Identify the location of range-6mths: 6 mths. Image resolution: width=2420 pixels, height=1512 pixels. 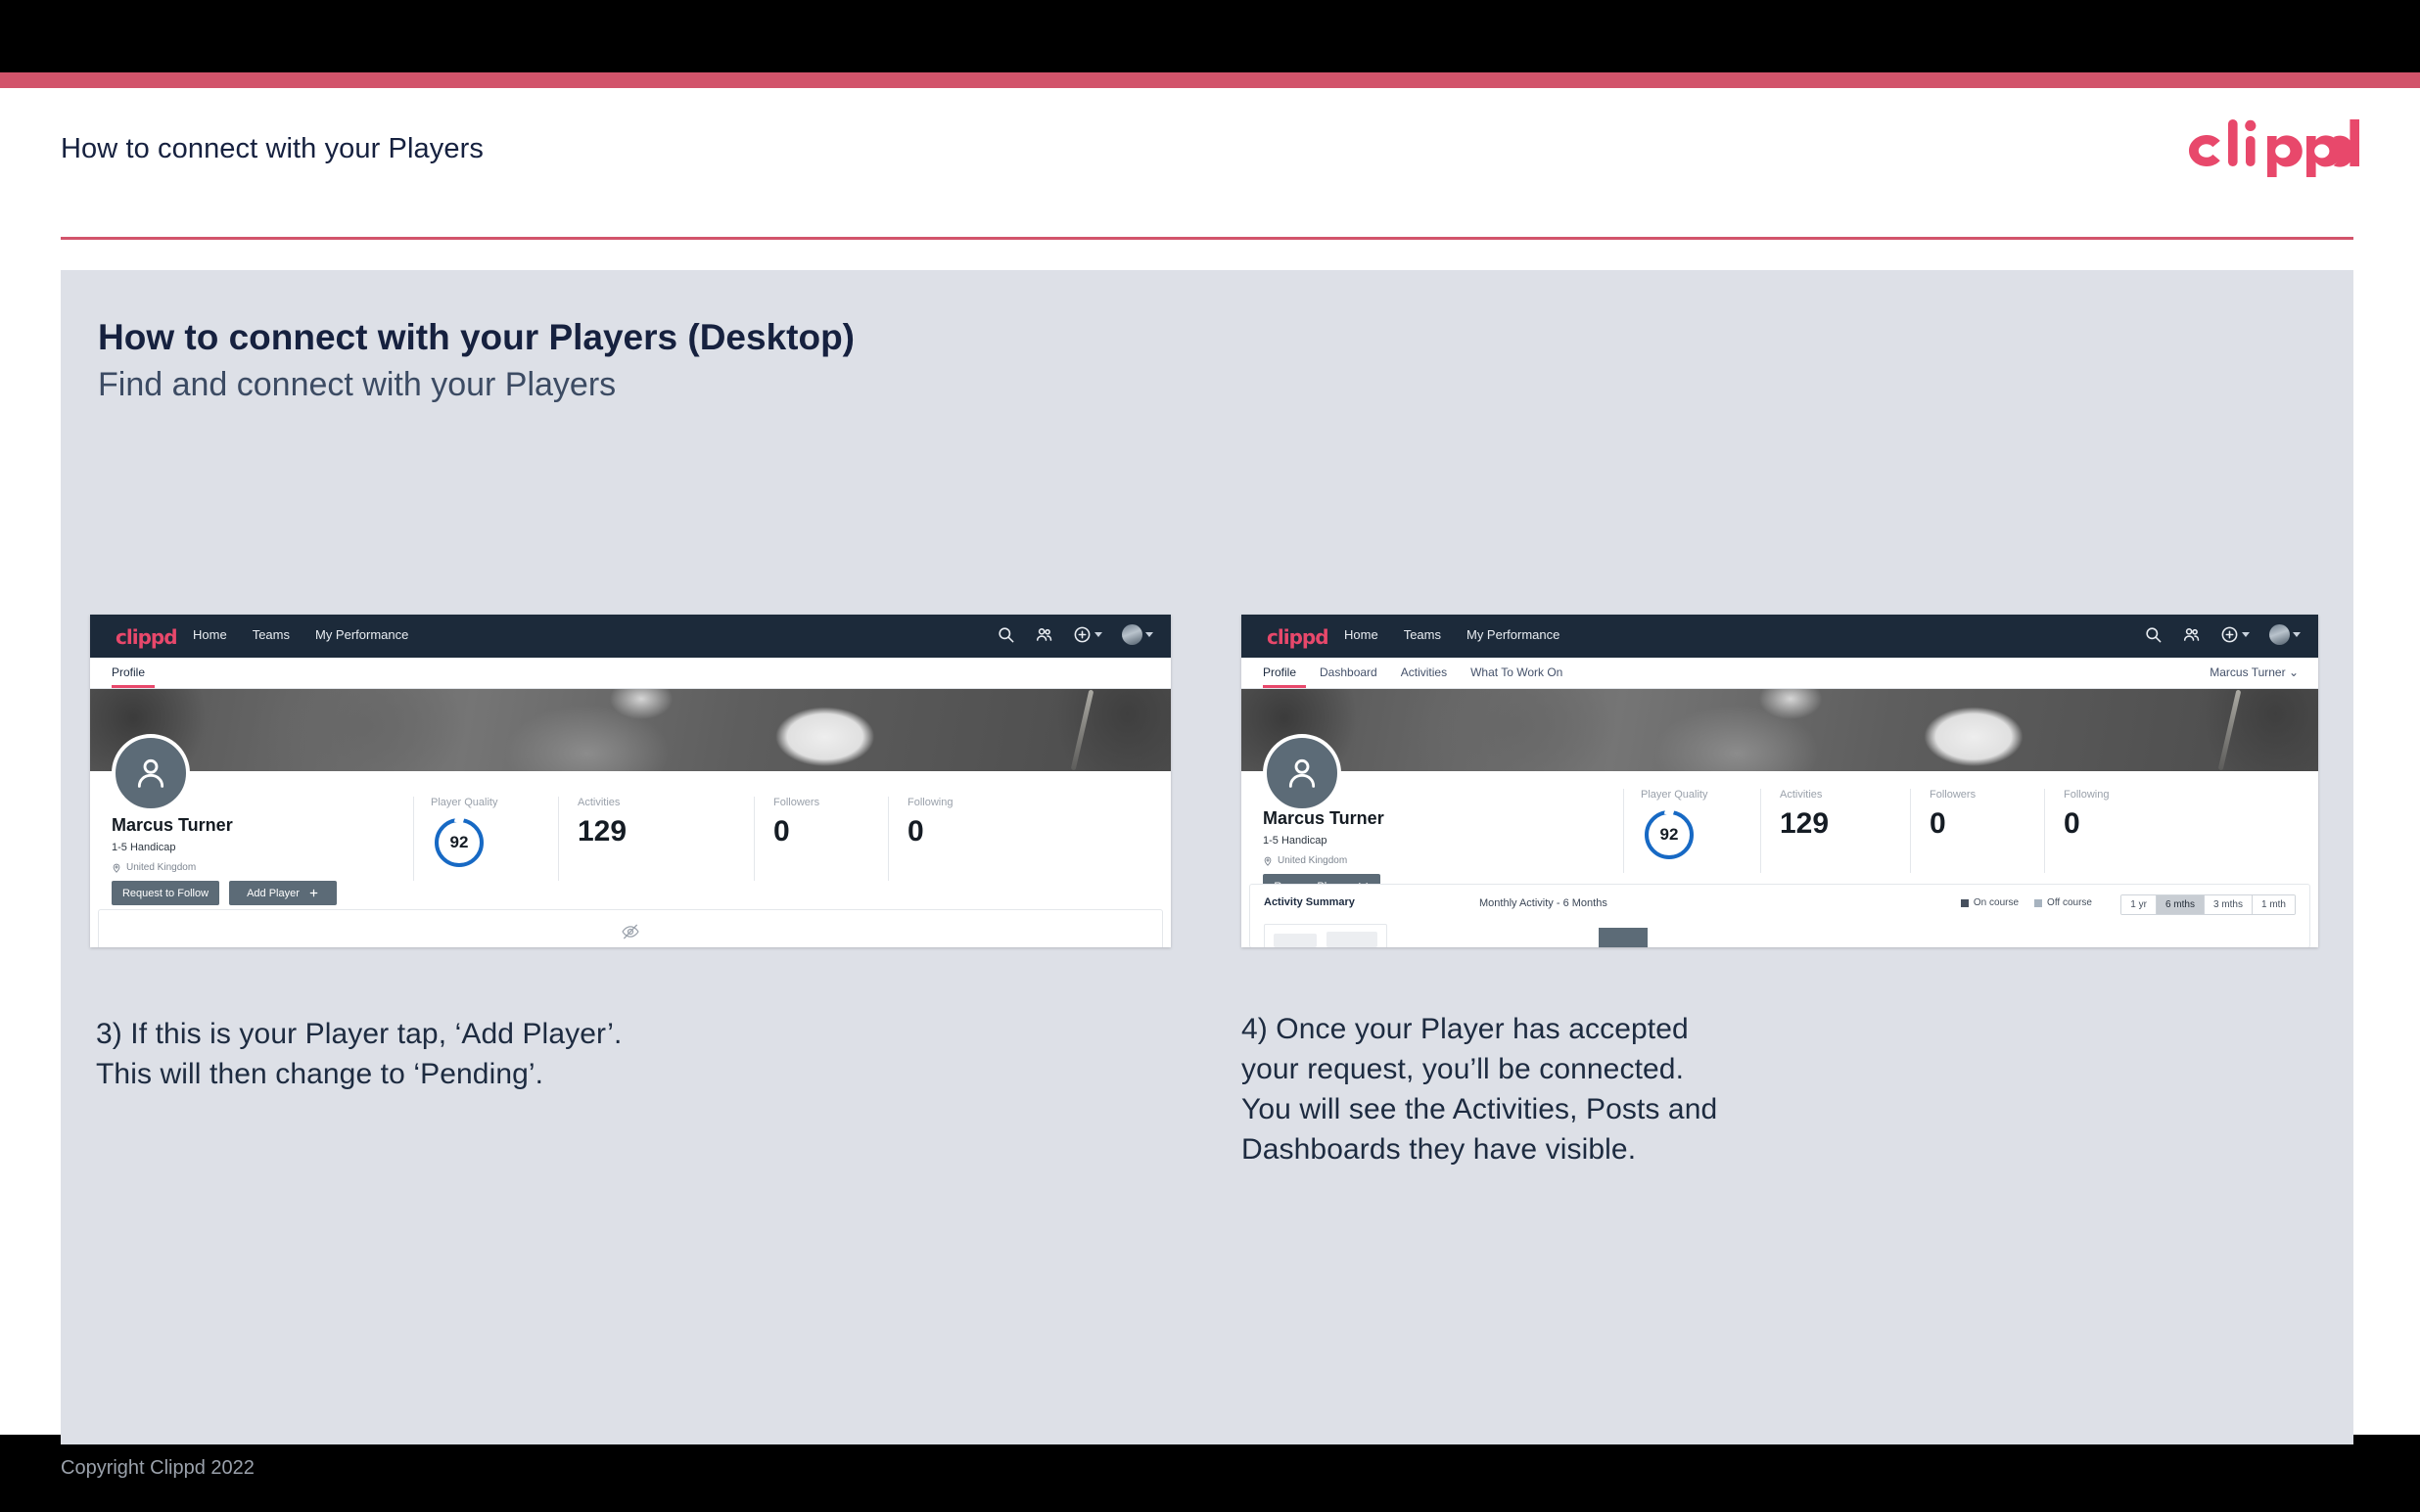
(2180, 904).